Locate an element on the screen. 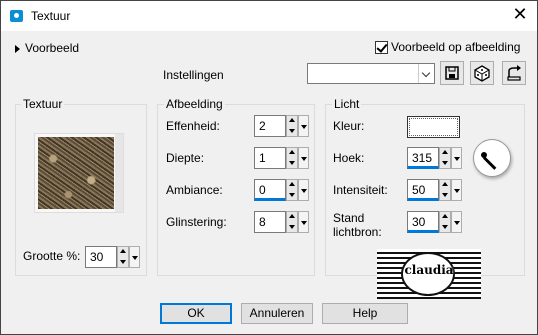  light-position-stepper is located at coordinates (445, 222).